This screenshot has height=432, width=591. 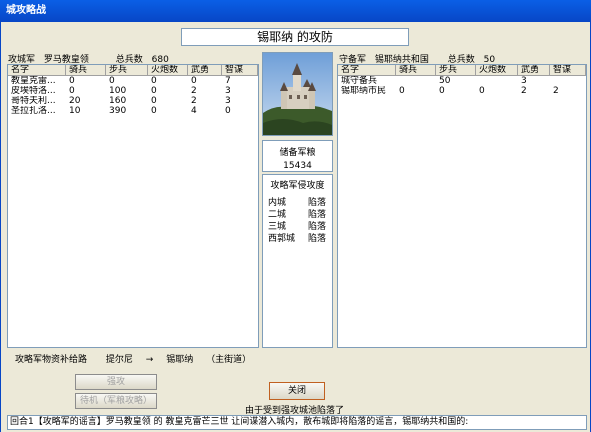 What do you see at coordinates (116, 382) in the screenshot?
I see `force-attack-button: 强攻` at bounding box center [116, 382].